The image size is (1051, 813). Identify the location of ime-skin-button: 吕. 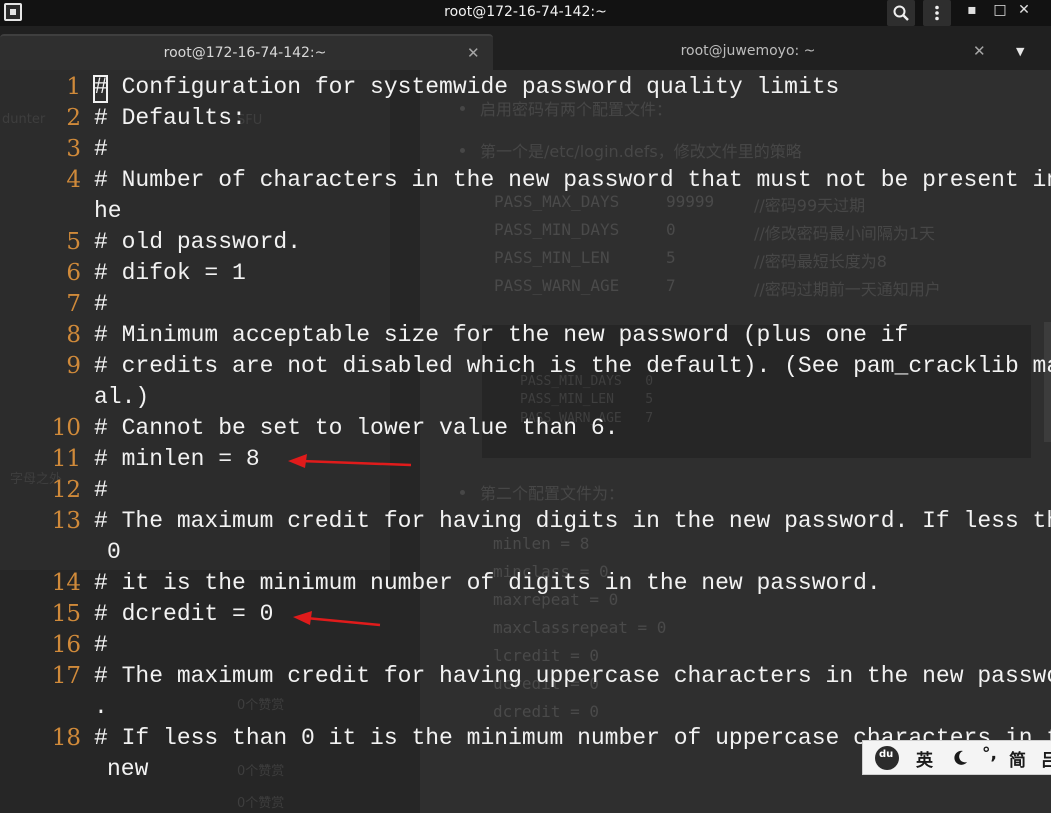
(1046, 758).